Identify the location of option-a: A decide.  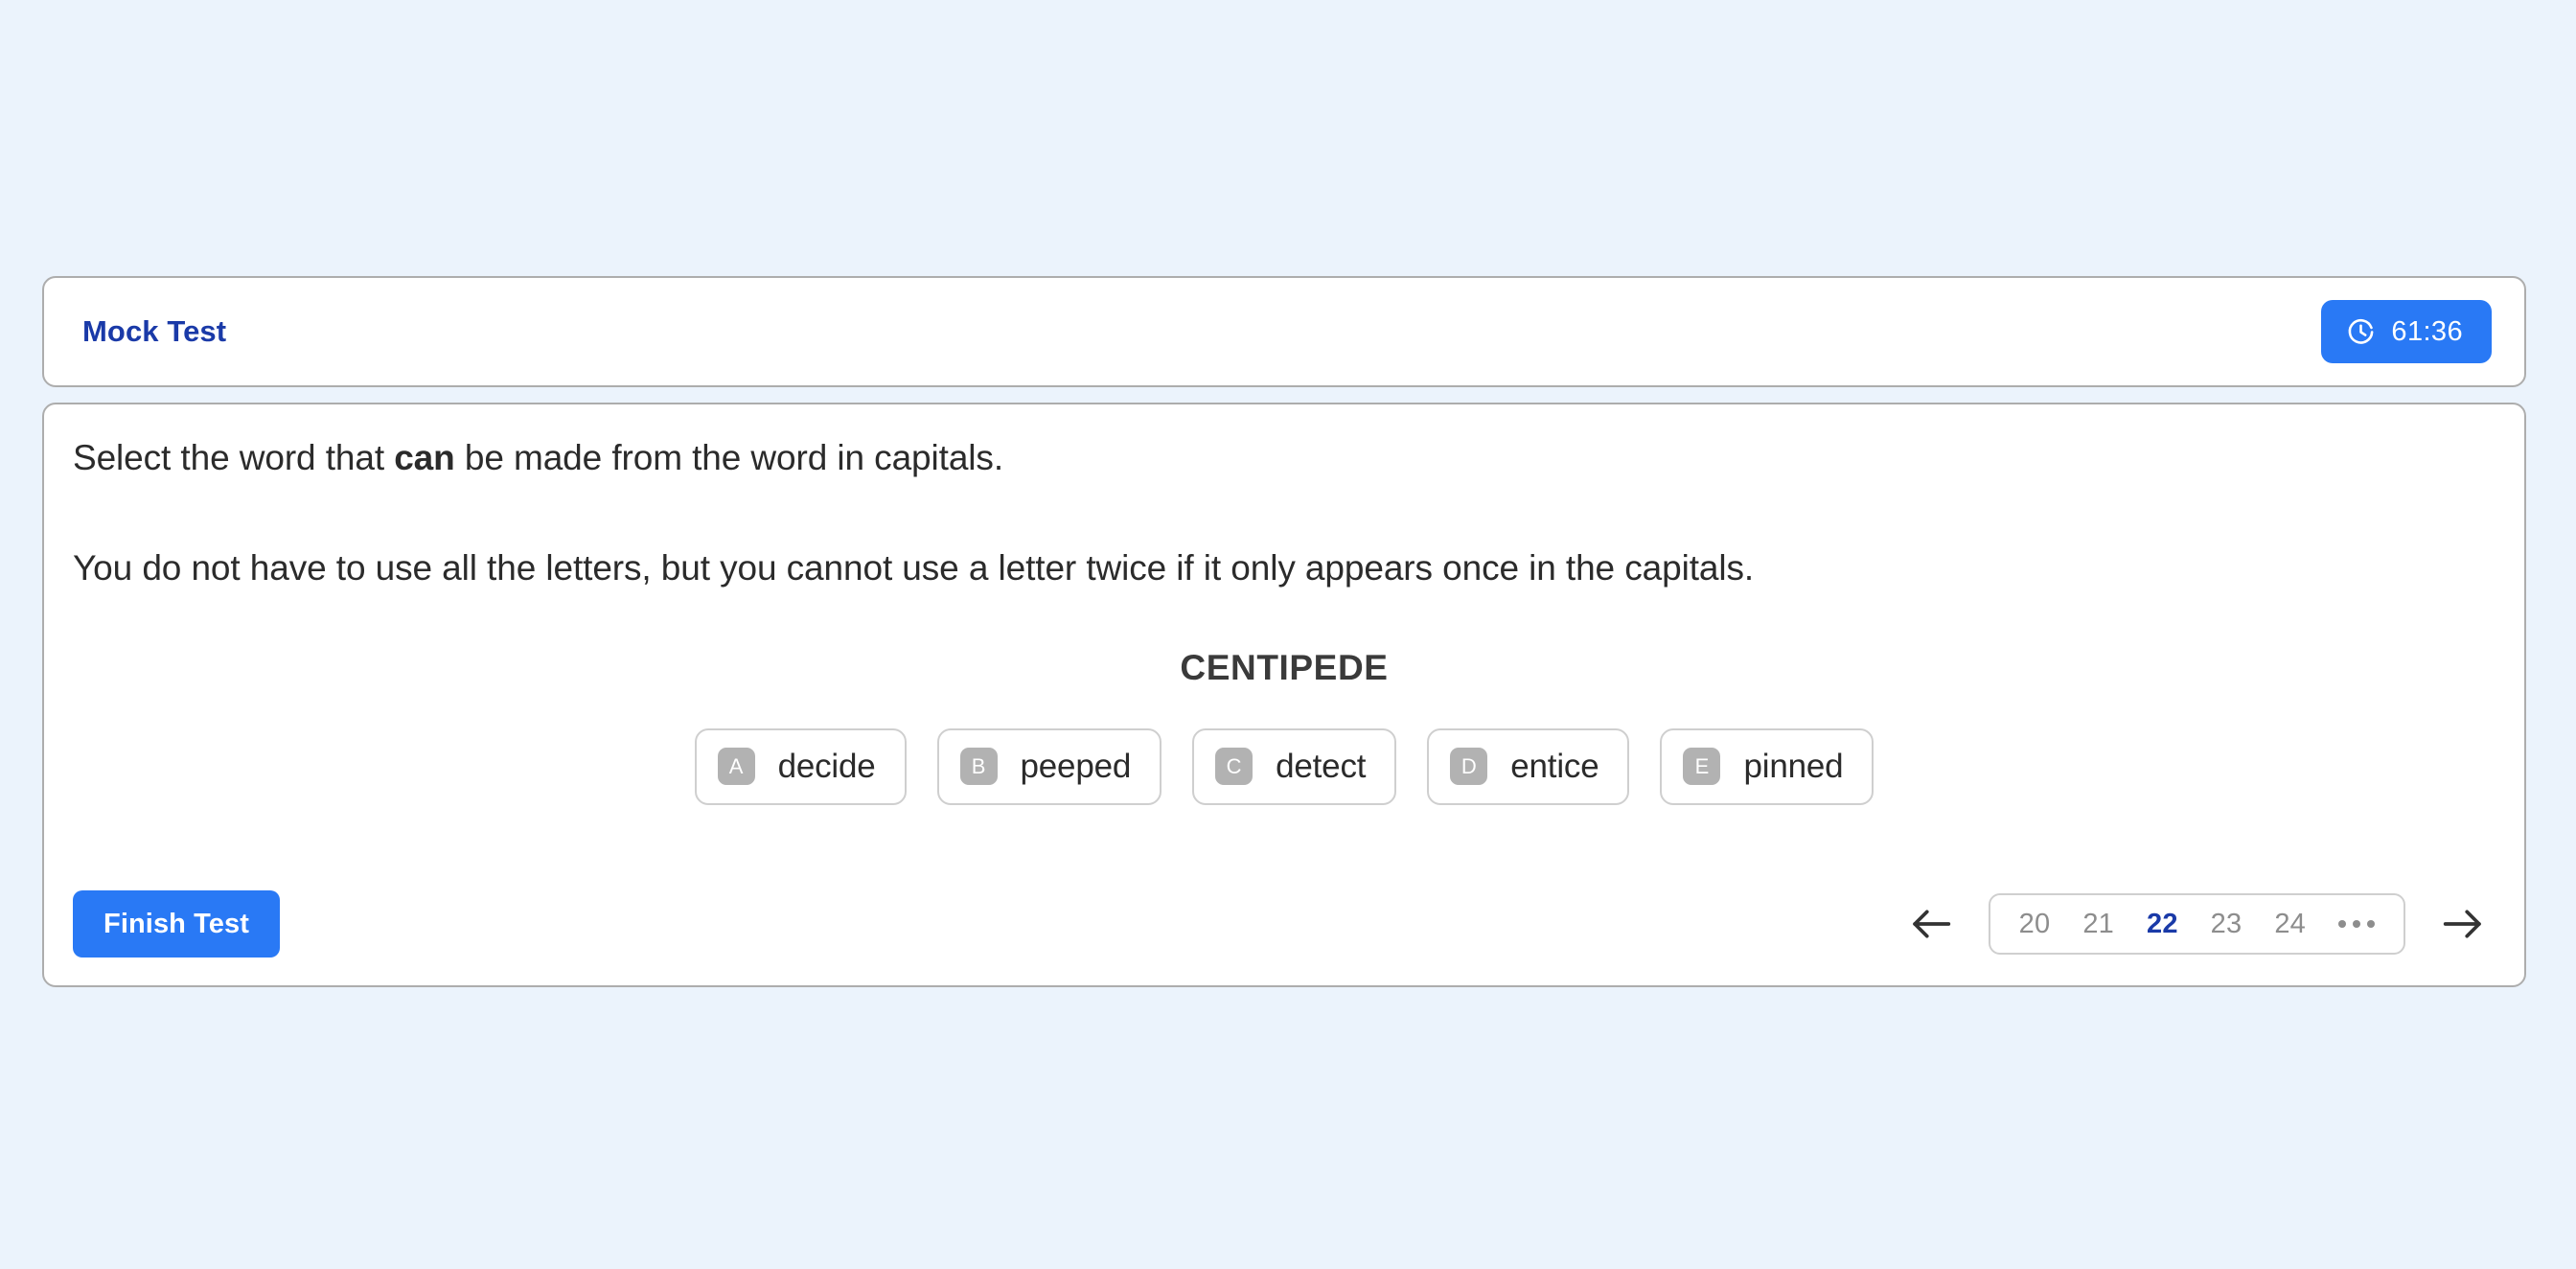
(800, 766).